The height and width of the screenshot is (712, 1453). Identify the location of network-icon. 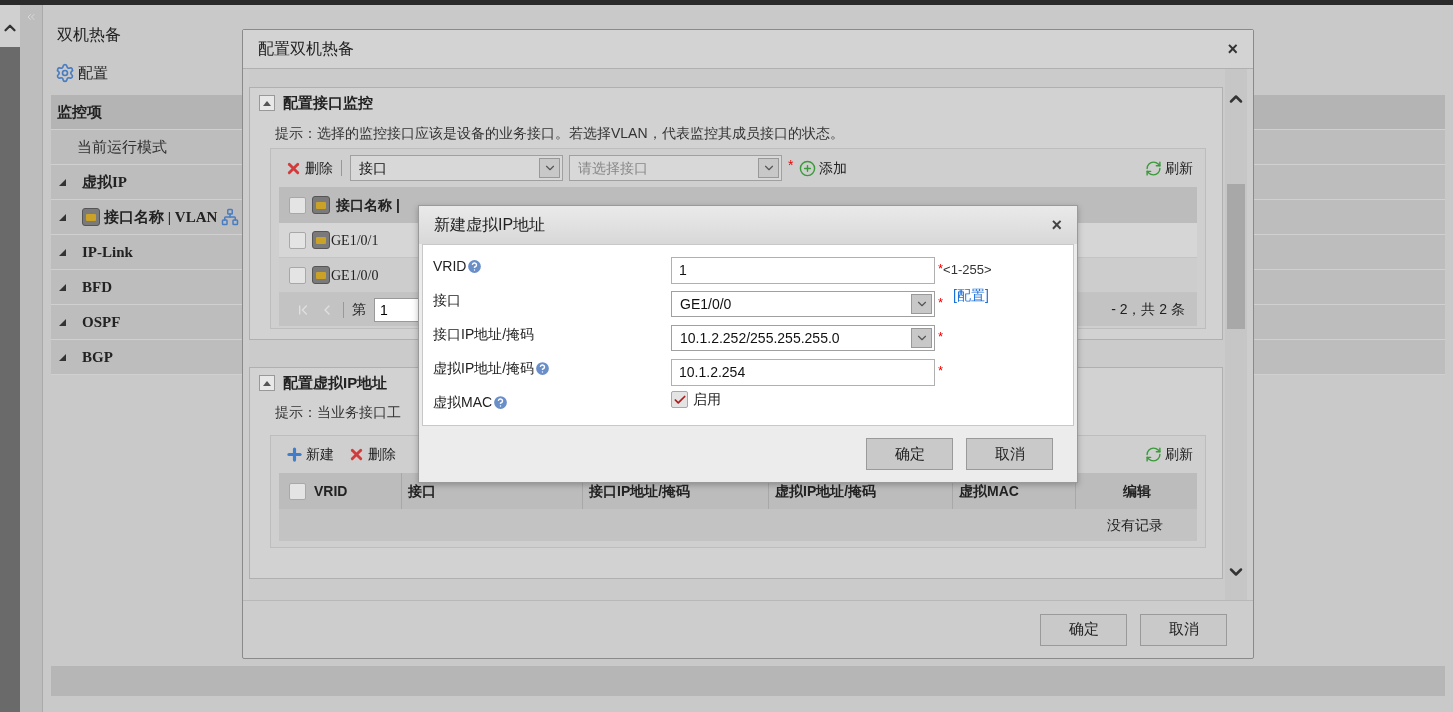
(230, 217).